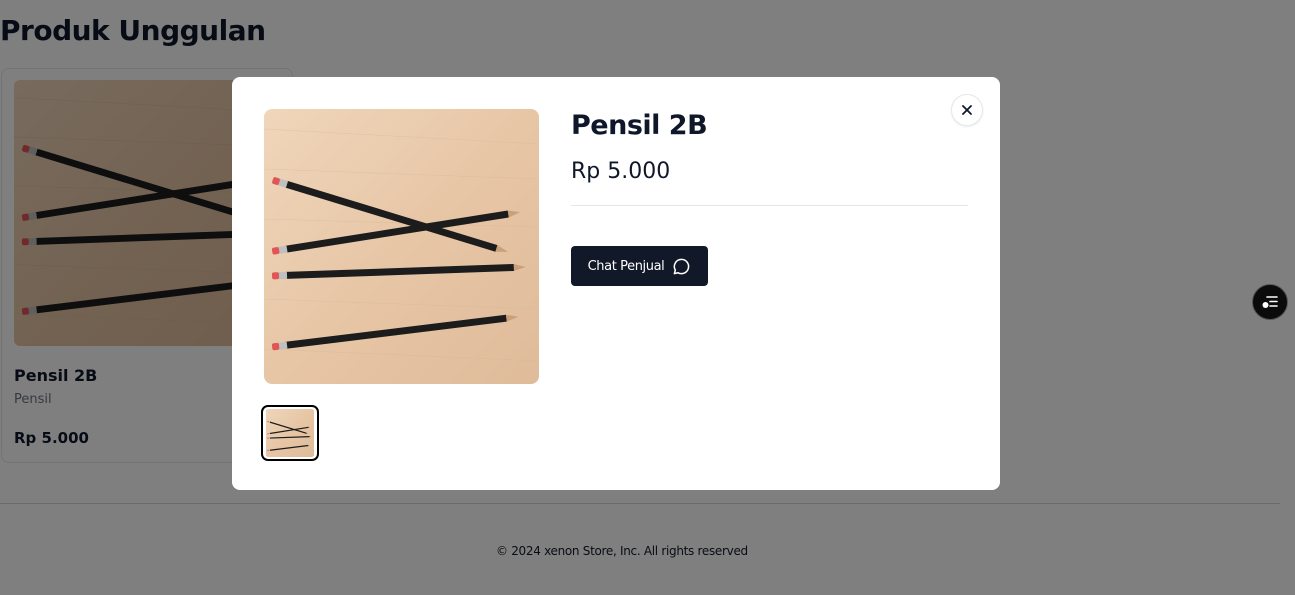  I want to click on modal-divider, so click(769, 205).